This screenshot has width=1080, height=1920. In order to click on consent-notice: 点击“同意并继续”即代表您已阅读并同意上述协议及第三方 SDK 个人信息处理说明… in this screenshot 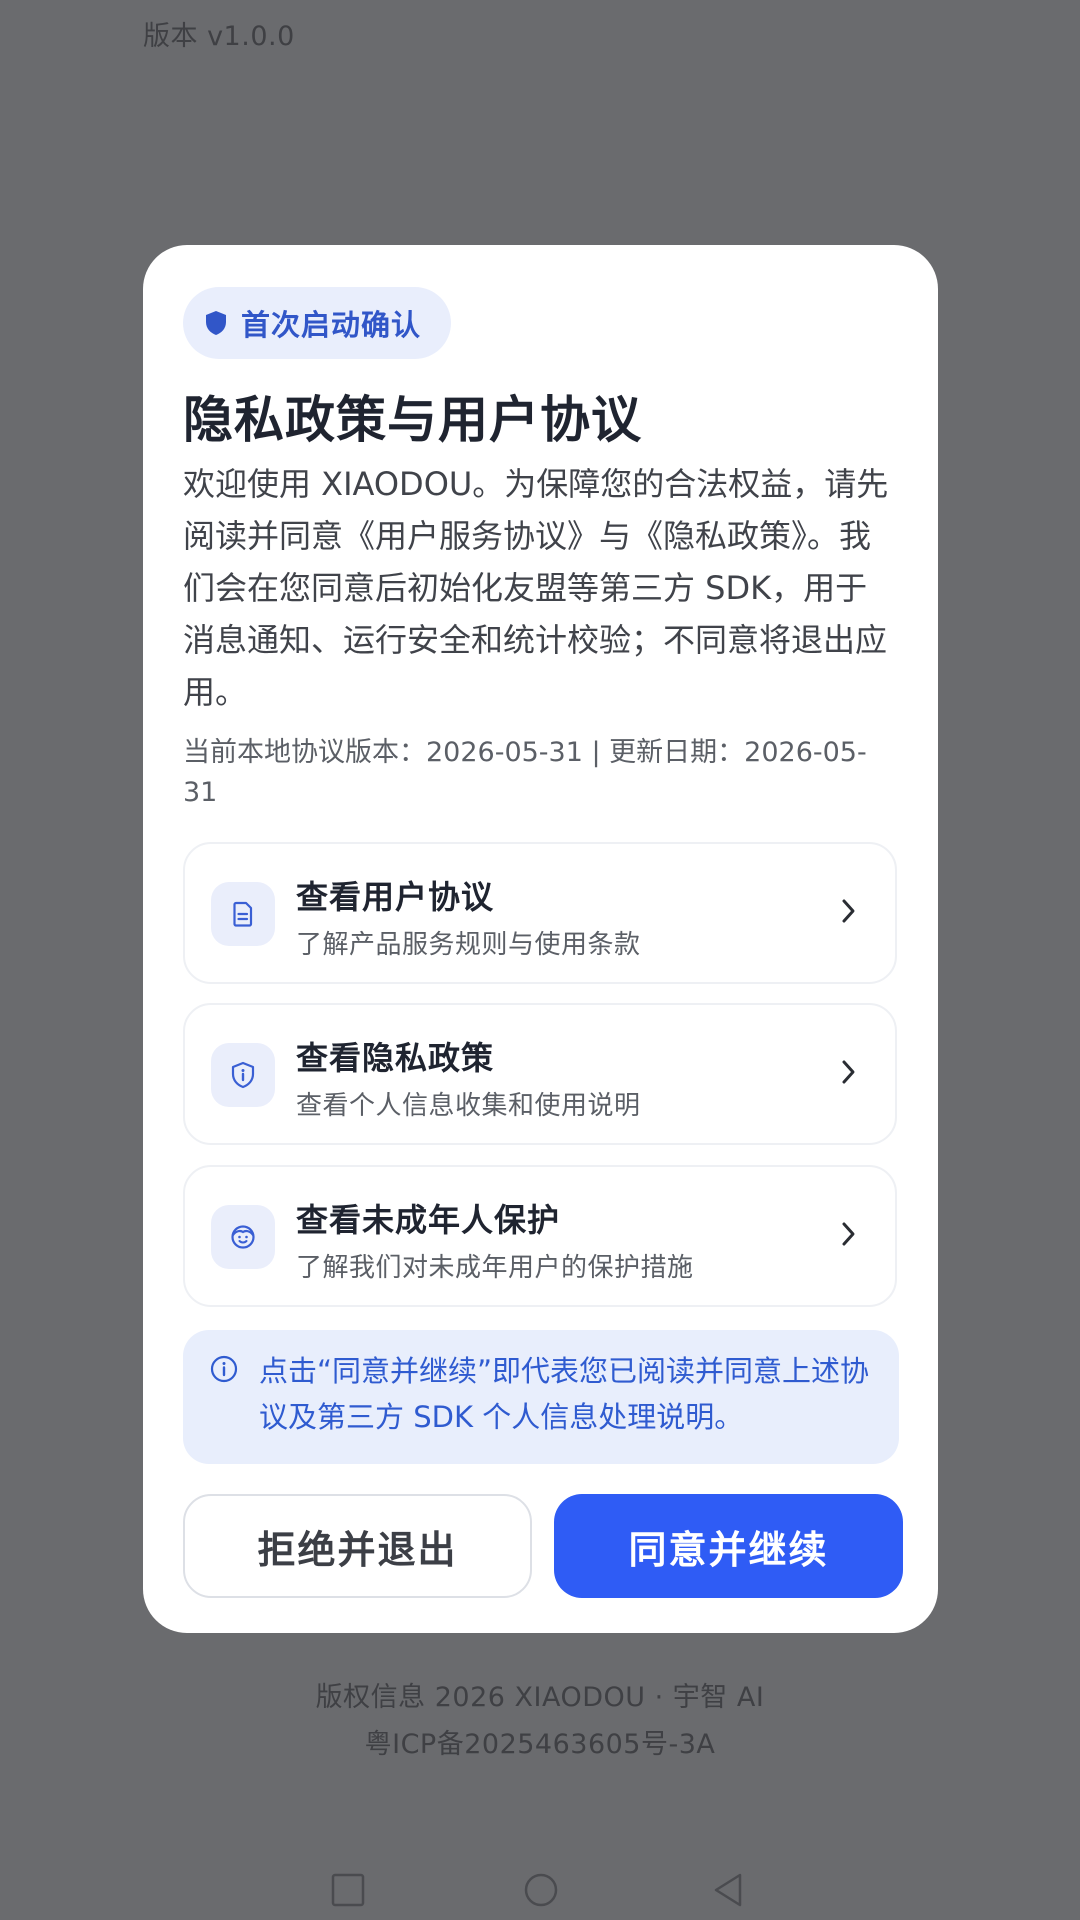, I will do `click(541, 1397)`.